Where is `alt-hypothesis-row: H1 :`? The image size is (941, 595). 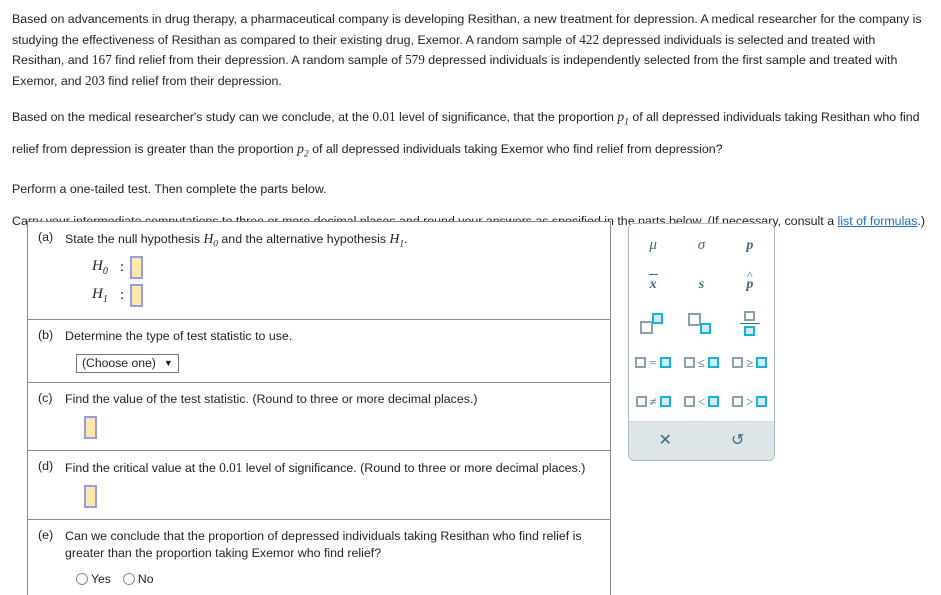 alt-hypothesis-row: H1 : is located at coordinates (346, 296).